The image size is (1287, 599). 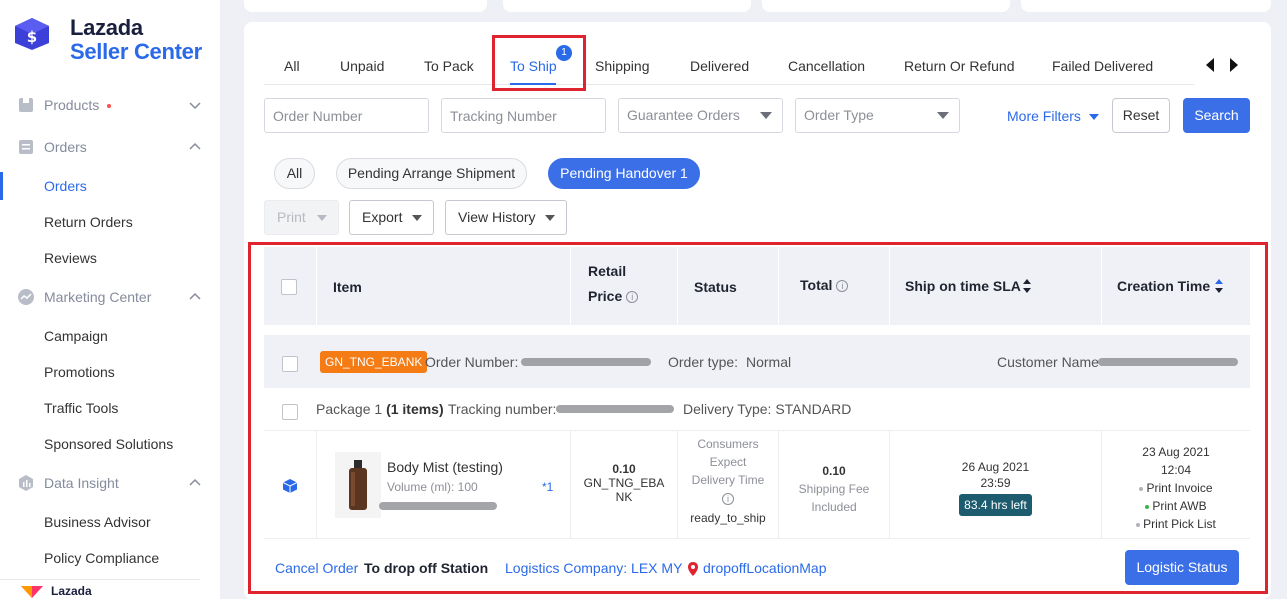 I want to click on lazada-seller-center-logo: $ Lazada Seller Center, so click(x=107, y=40).